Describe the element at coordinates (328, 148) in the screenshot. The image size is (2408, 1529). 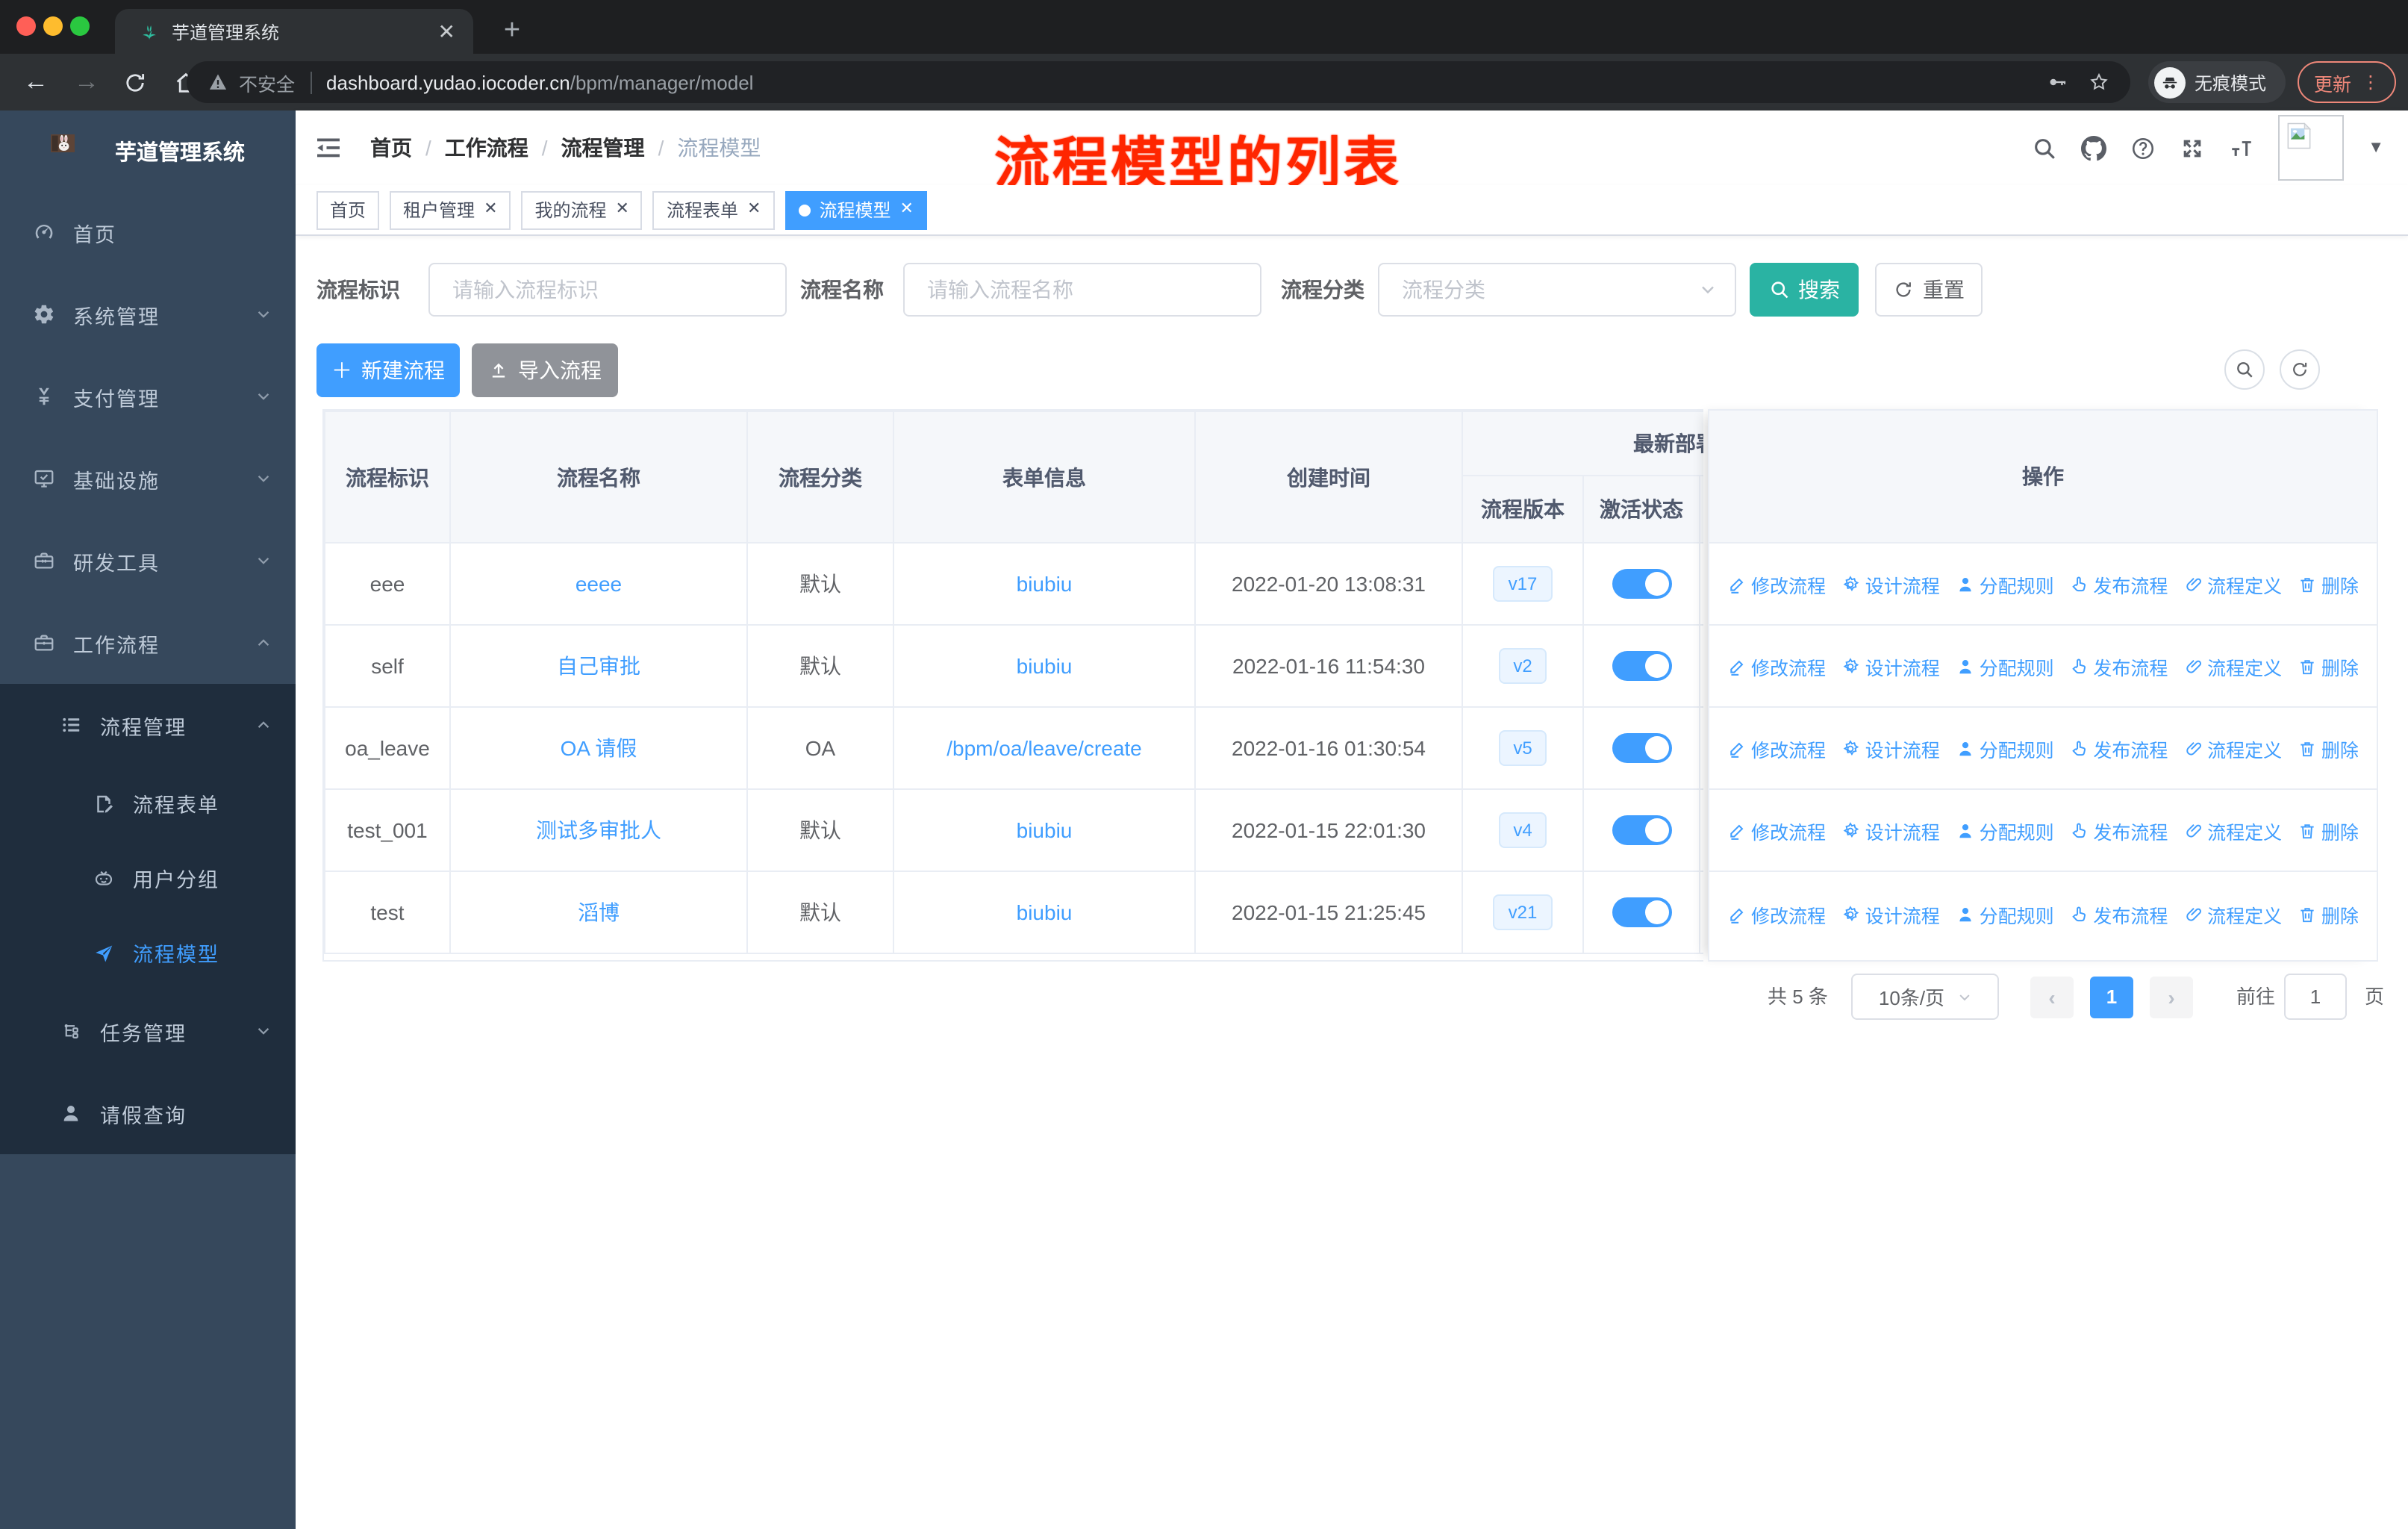
I see `collapse-sidebar-icon` at that location.